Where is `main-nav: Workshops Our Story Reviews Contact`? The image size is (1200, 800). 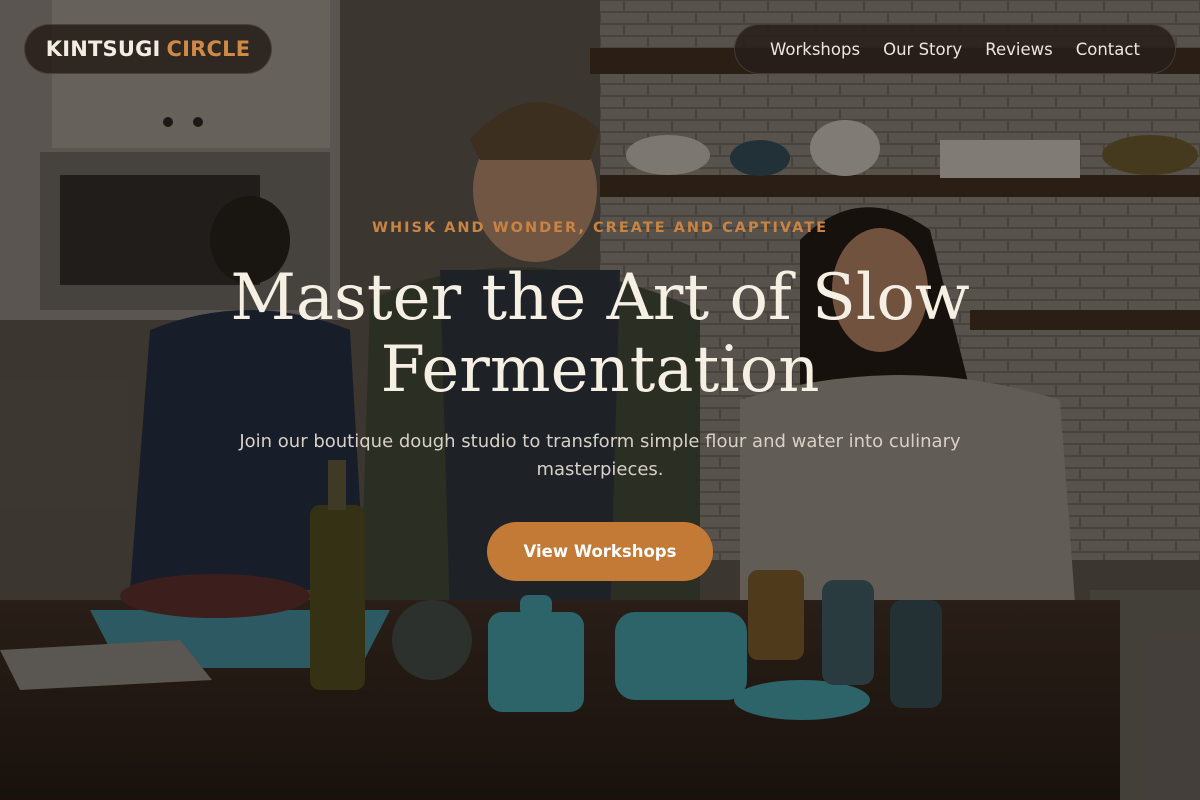
main-nav: Workshops Our Story Reviews Contact is located at coordinates (955, 49).